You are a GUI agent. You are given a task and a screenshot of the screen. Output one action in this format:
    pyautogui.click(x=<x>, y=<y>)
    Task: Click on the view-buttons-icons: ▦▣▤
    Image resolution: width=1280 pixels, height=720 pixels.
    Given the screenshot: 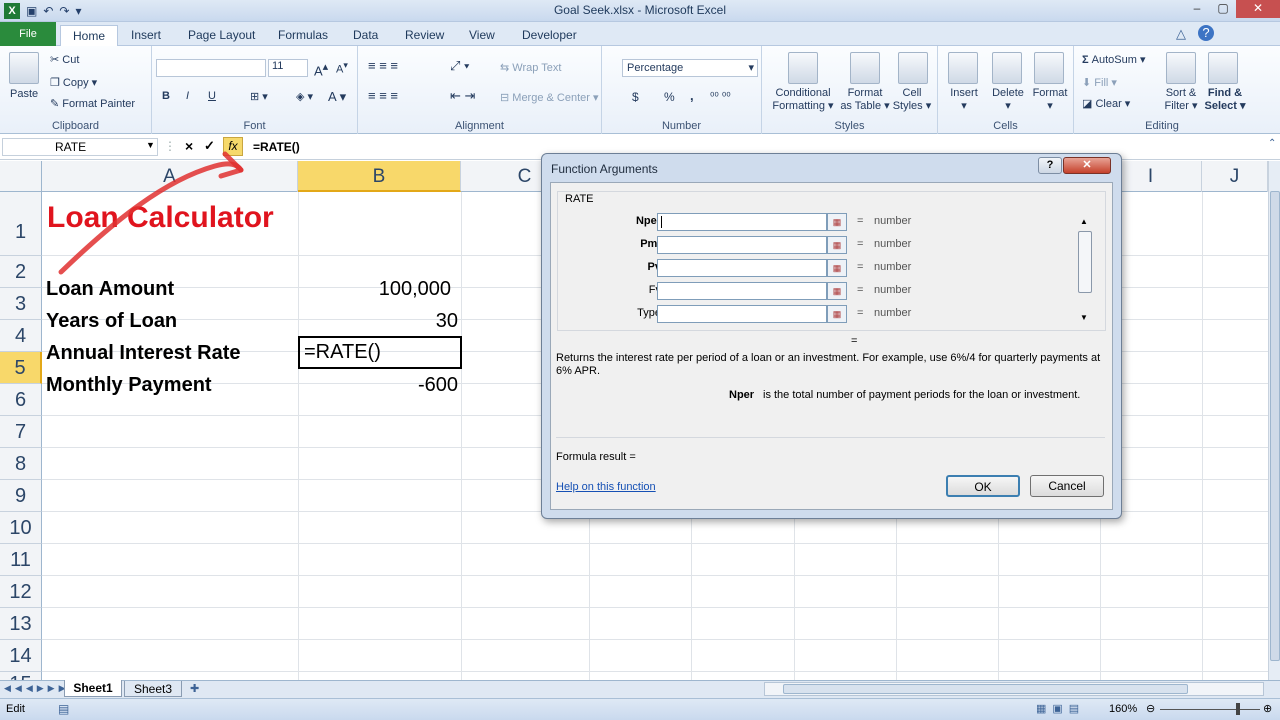 What is the action you would take?
    pyautogui.click(x=1060, y=708)
    